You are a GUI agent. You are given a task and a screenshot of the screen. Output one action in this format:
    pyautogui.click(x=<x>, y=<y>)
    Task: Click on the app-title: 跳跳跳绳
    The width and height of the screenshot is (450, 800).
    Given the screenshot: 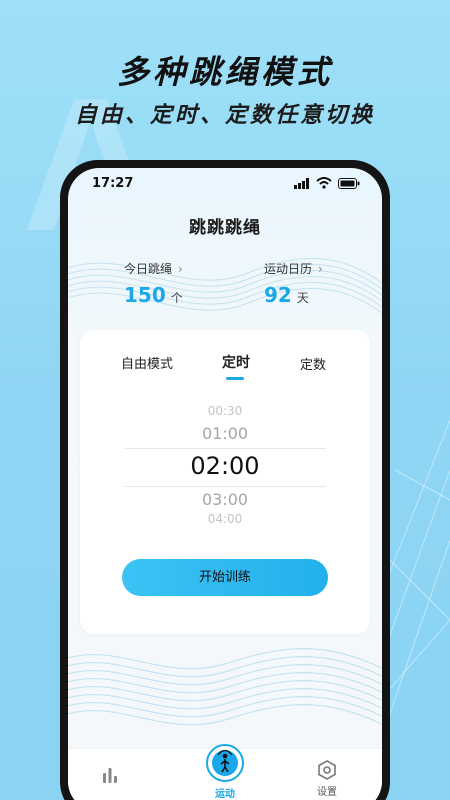 What is the action you would take?
    pyautogui.click(x=225, y=228)
    